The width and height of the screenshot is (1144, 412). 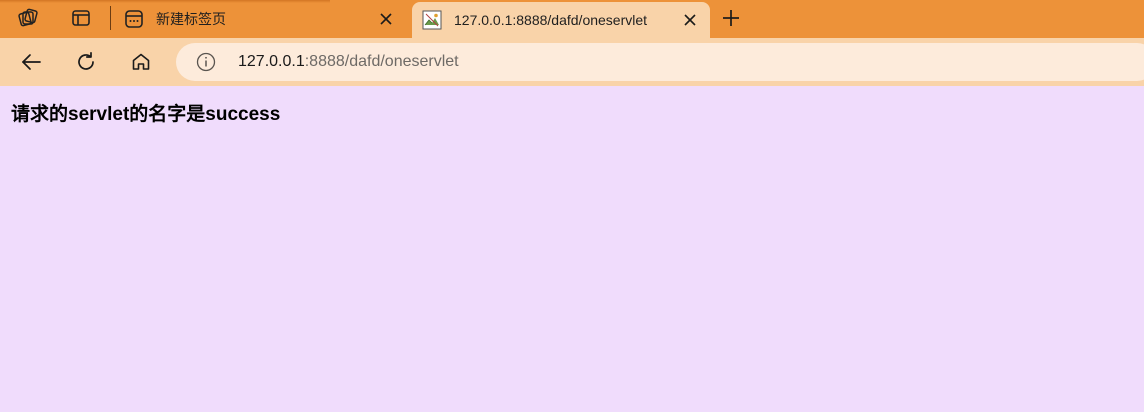 I want to click on tab-title: 新建标签页, so click(x=191, y=19).